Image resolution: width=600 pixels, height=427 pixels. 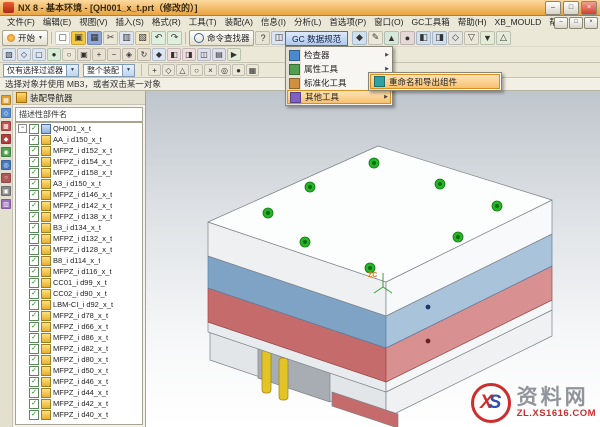 I want to click on sketch-icon: ✎, so click(x=375, y=37).